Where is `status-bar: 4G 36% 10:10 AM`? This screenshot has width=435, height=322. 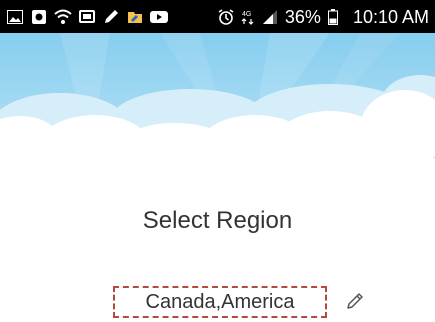
status-bar: 4G 36% 10:10 AM is located at coordinates (217, 16).